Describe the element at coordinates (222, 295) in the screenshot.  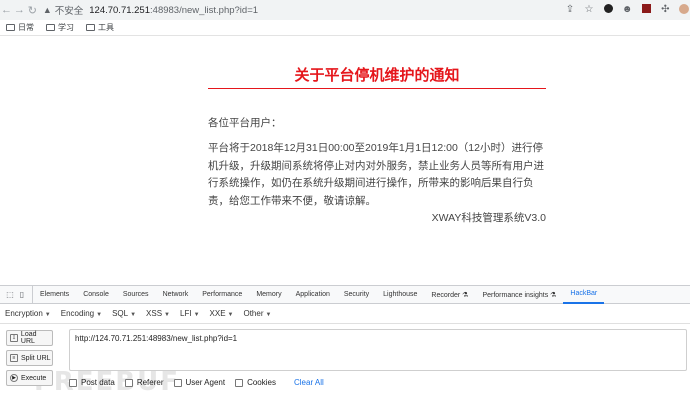
I see `tab-performance: Performance` at that location.